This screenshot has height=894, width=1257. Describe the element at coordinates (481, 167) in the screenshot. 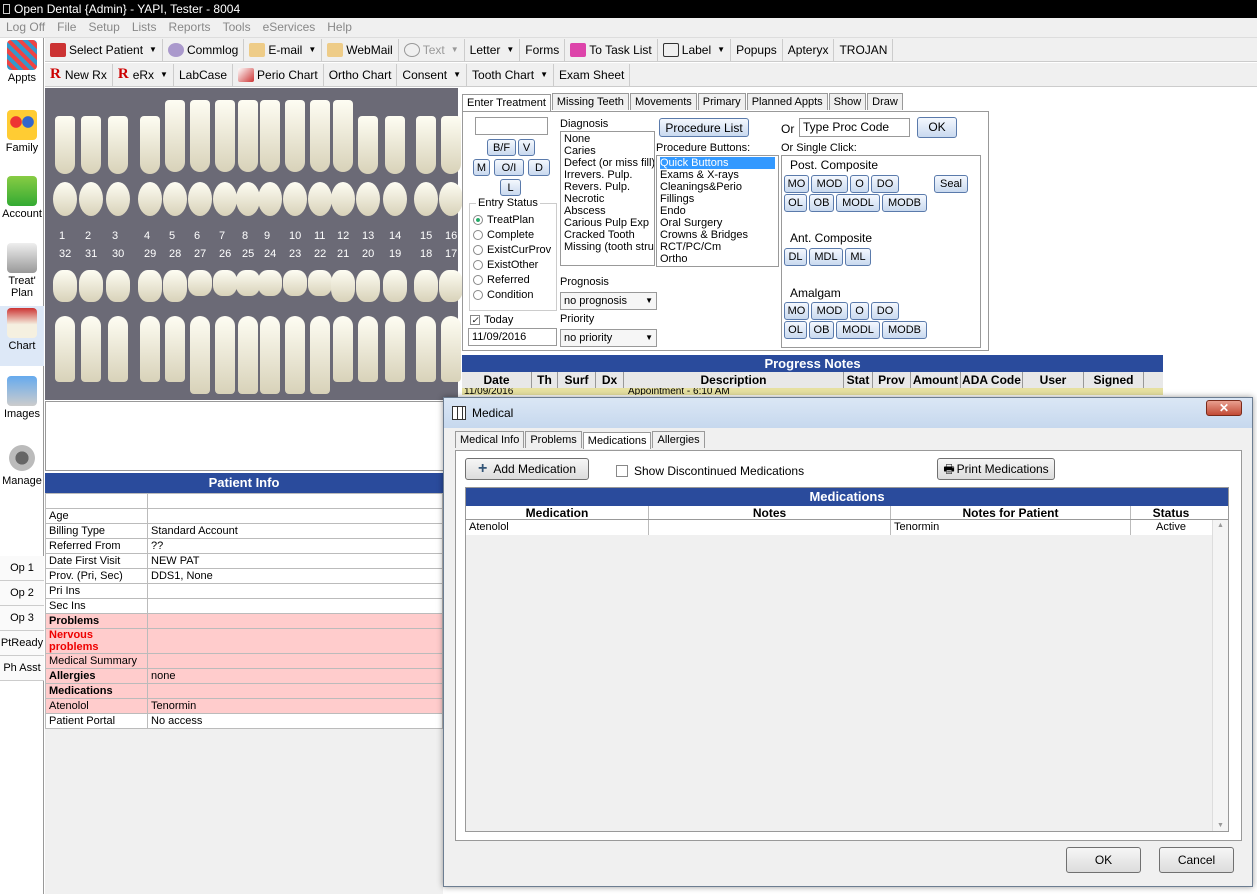

I see `surface-m-button: M` at that location.